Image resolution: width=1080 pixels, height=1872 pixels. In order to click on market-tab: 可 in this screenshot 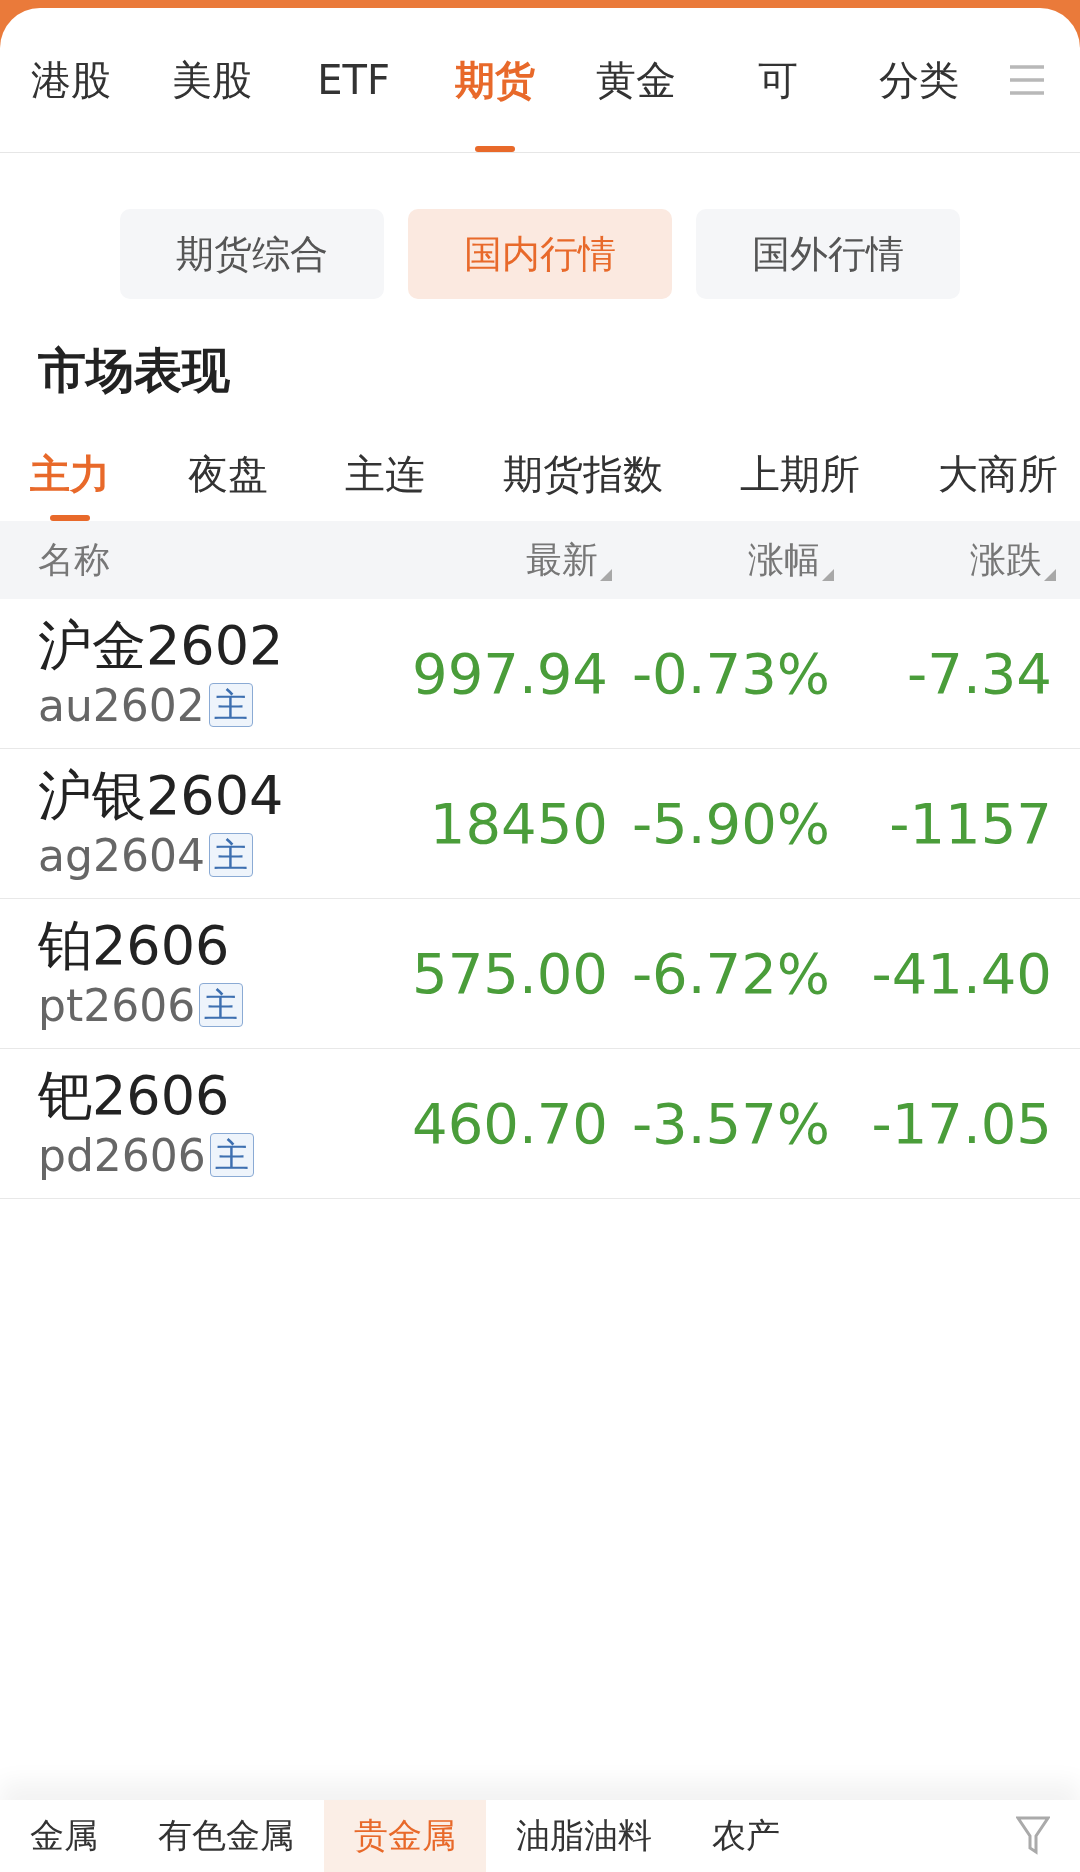, I will do `click(778, 80)`.